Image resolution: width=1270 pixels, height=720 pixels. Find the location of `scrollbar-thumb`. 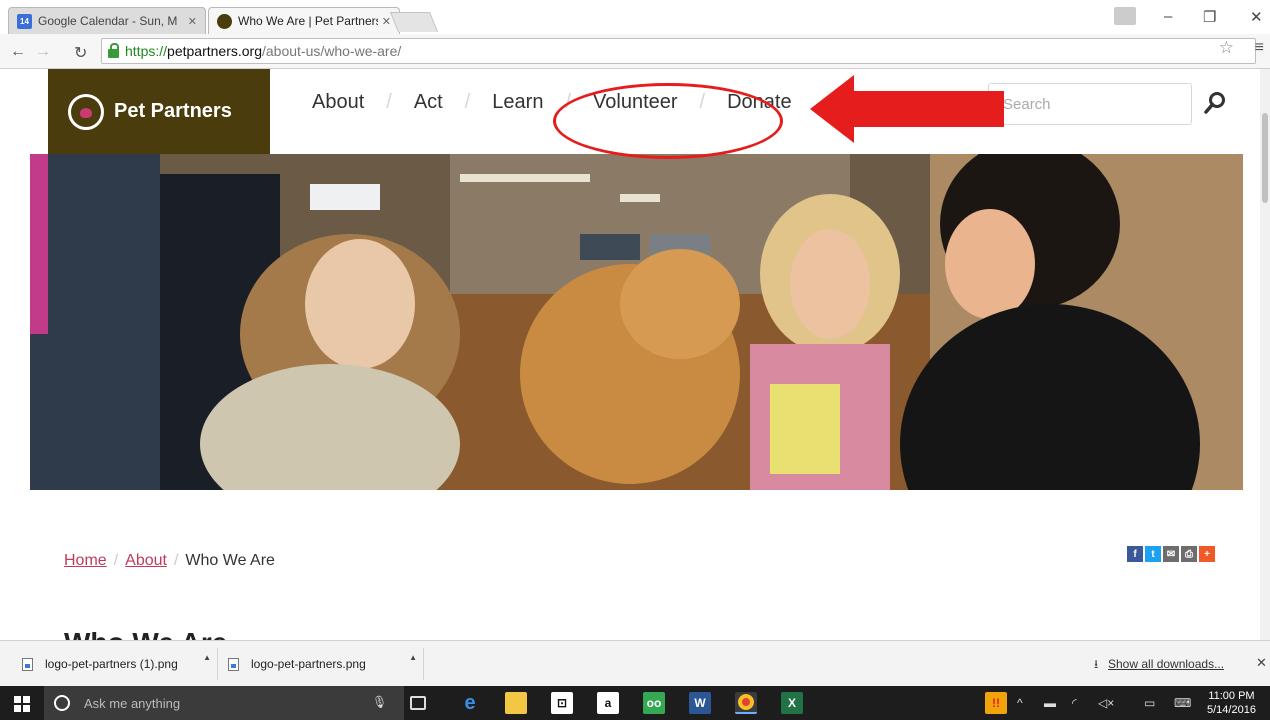

scrollbar-thumb is located at coordinates (1265, 158).